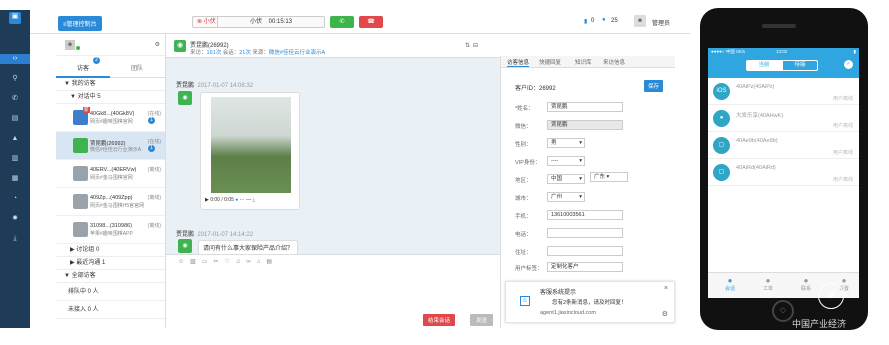  What do you see at coordinates (665, 314) in the screenshot?
I see `settings-icon: ⚙` at bounding box center [665, 314].